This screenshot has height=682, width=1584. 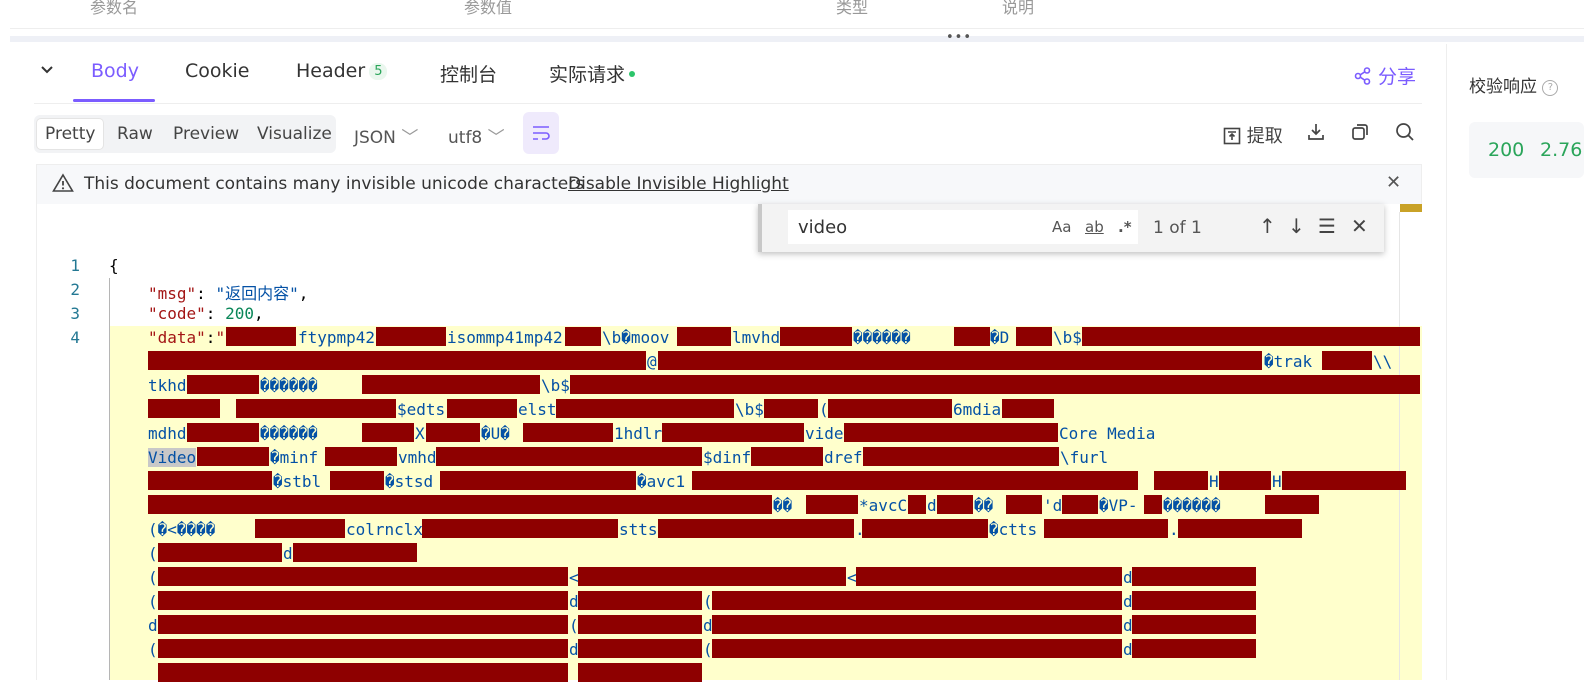 What do you see at coordinates (824, 433) in the screenshot?
I see `string-fragment: vide` at bounding box center [824, 433].